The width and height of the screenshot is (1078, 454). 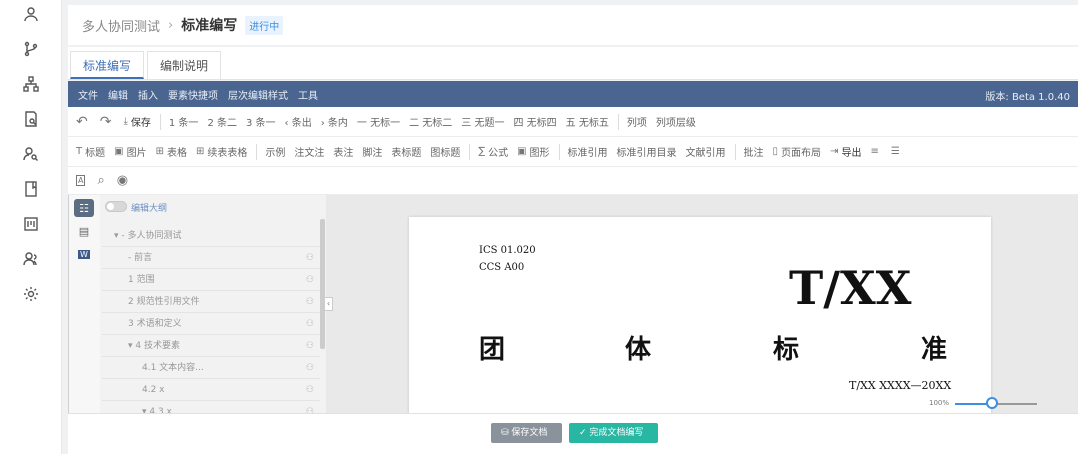 I want to click on settings-icon, so click(x=31, y=294).